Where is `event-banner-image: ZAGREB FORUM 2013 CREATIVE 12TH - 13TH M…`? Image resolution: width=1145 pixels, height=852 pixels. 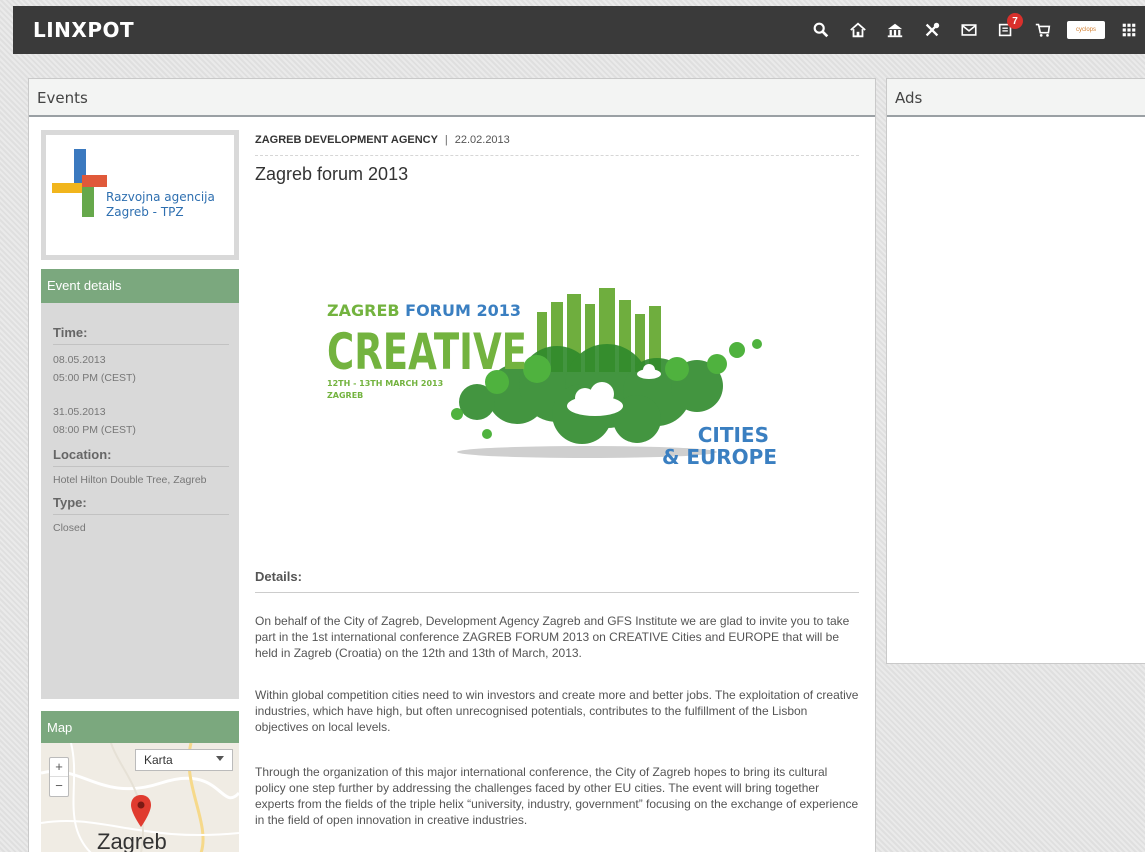 event-banner-image: ZAGREB FORUM 2013 CREATIVE 12TH - 13TH M… is located at coordinates (552, 374).